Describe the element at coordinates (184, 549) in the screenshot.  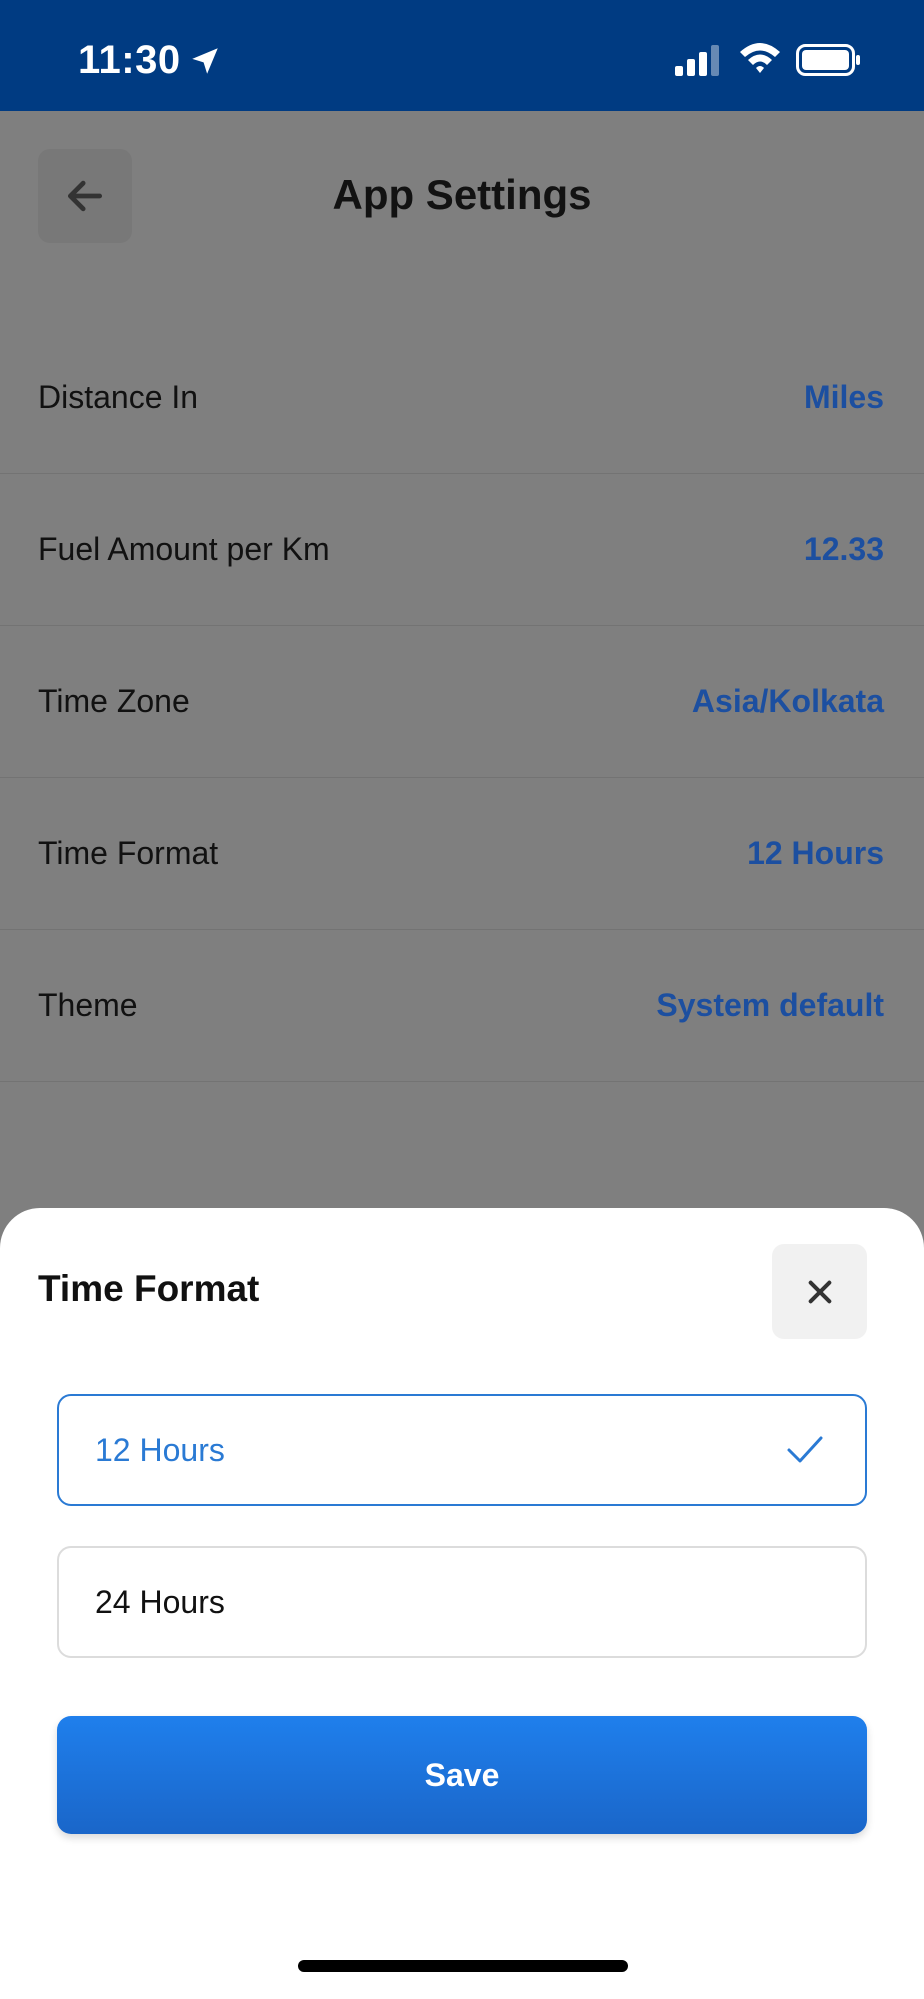
I see `setting-label: Fuel Amount per Km` at that location.